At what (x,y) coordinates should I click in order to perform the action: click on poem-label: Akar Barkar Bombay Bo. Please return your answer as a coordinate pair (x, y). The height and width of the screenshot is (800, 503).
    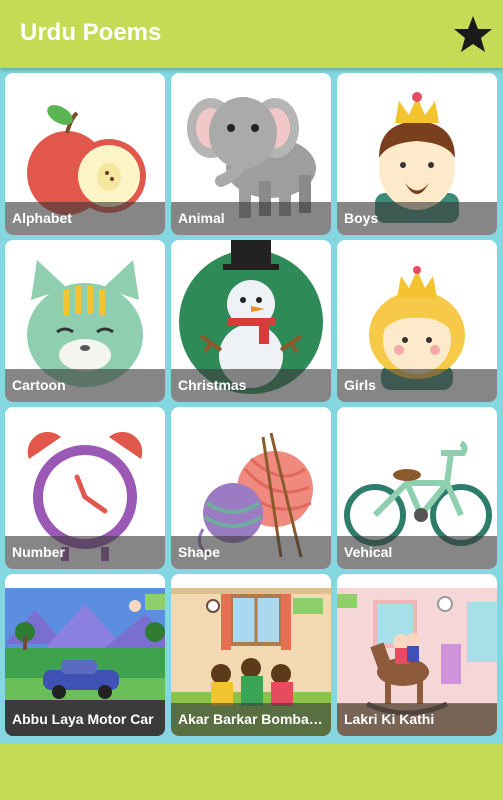
    Looking at the image, I should click on (252, 719).